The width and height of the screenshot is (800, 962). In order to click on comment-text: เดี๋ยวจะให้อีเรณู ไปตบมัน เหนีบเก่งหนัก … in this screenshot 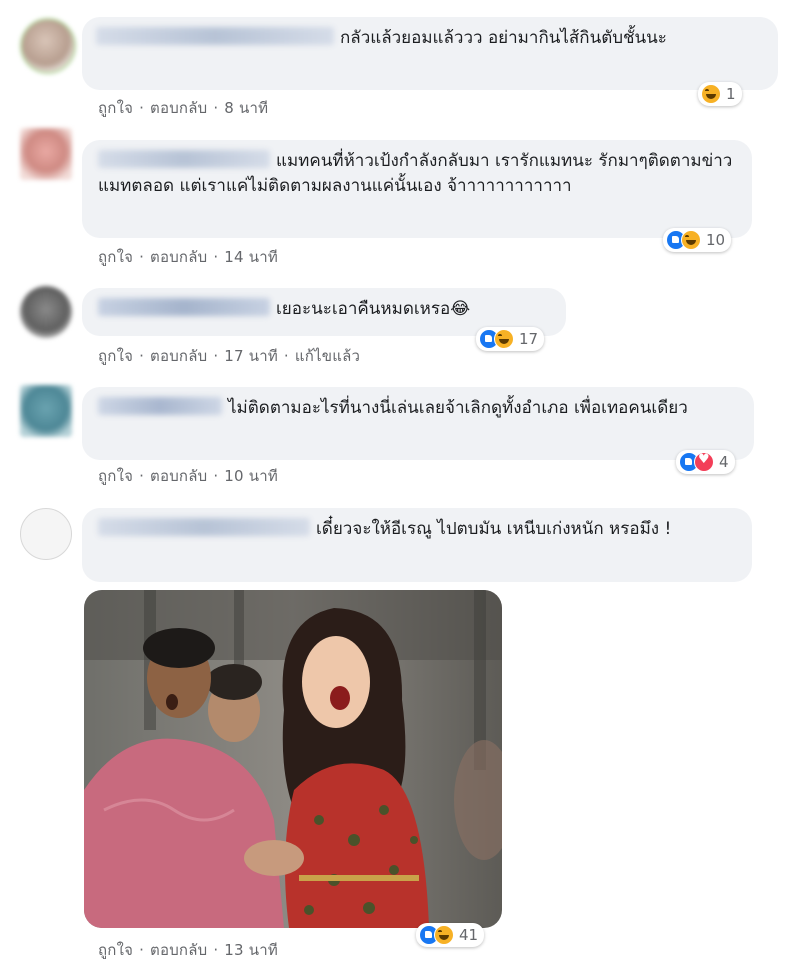, I will do `click(494, 529)`.